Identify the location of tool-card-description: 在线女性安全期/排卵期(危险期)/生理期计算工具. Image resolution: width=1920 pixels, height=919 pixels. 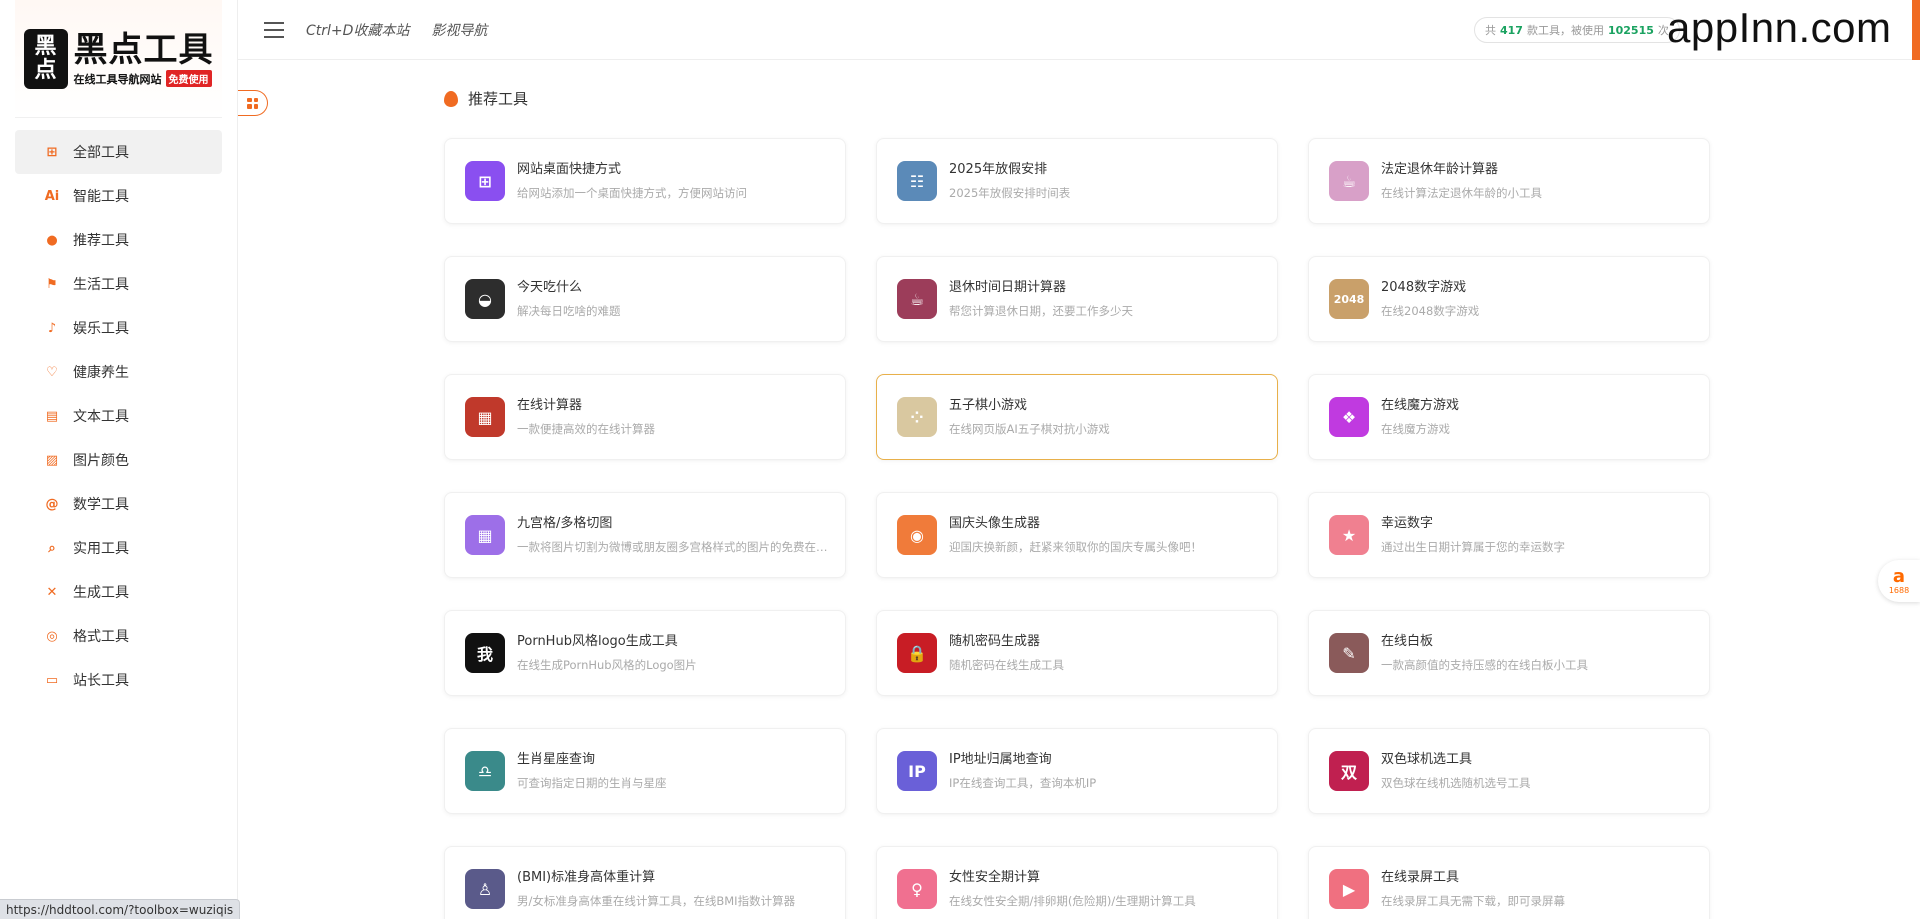
(1072, 900).